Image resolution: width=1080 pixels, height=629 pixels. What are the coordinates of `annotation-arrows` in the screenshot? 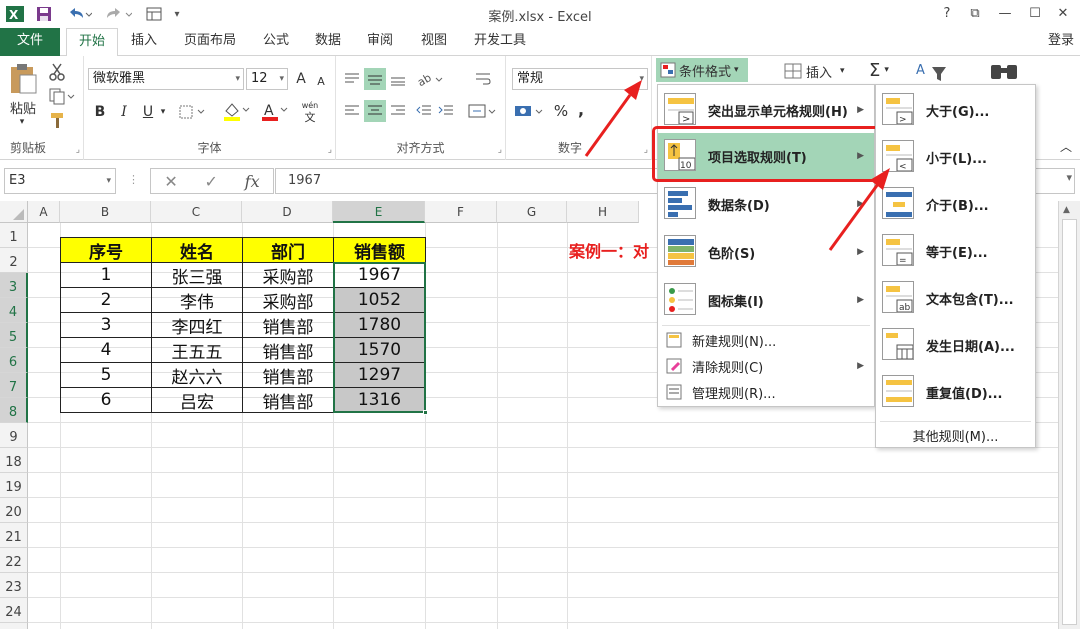 It's located at (737, 165).